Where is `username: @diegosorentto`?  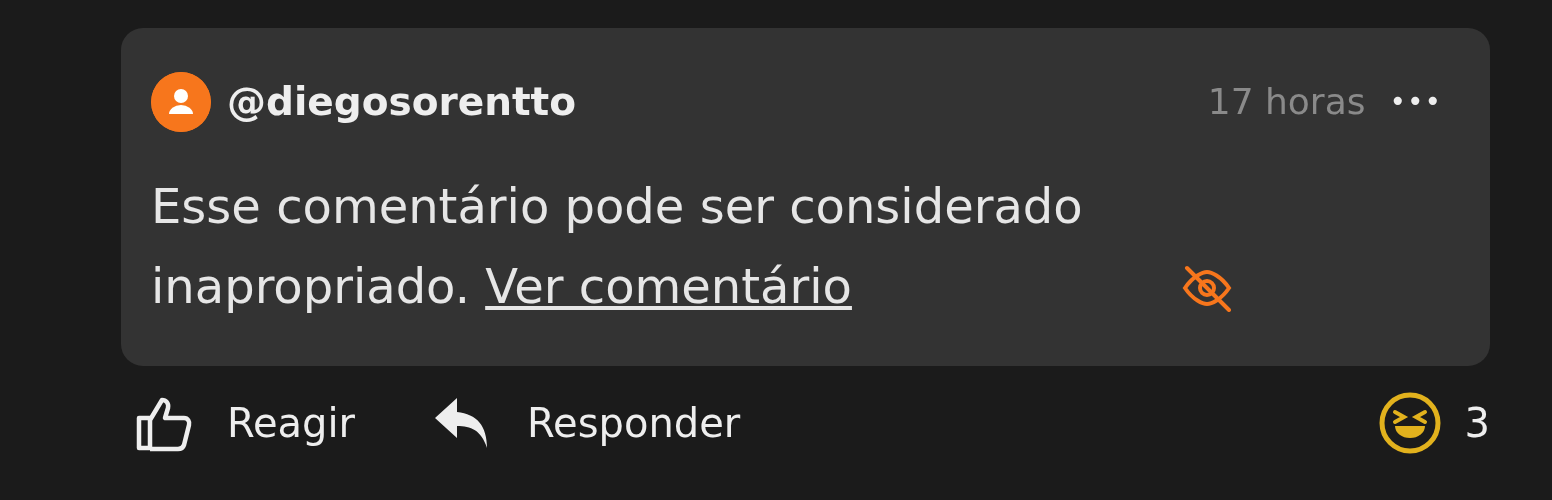 username: @diegosorentto is located at coordinates (401, 102).